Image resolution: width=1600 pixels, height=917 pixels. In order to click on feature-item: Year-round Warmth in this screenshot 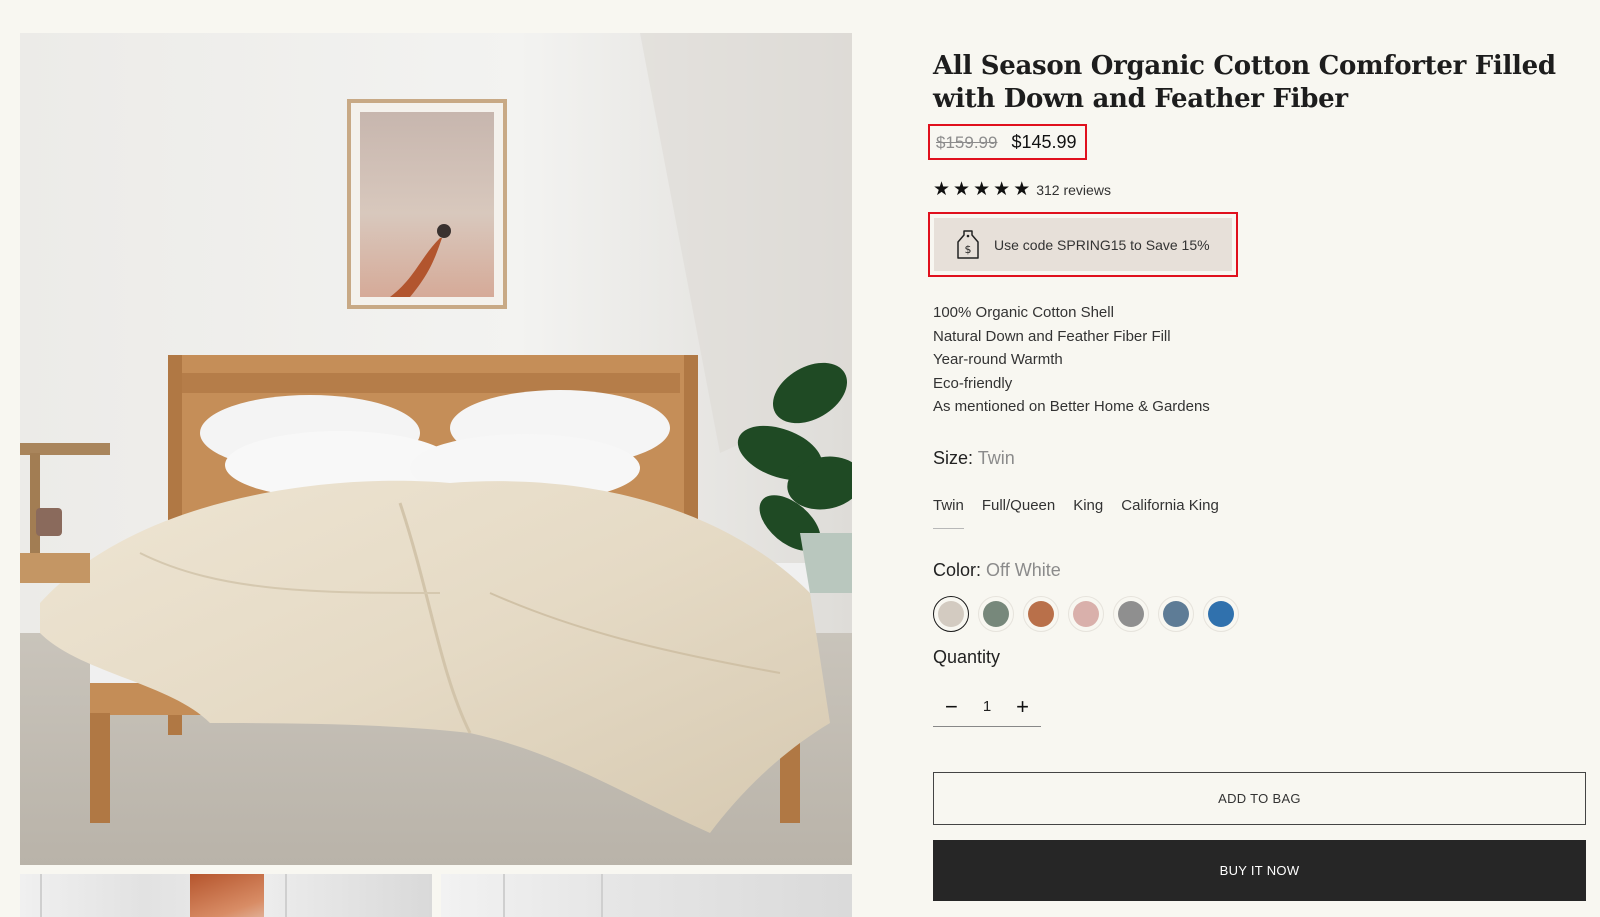, I will do `click(998, 359)`.